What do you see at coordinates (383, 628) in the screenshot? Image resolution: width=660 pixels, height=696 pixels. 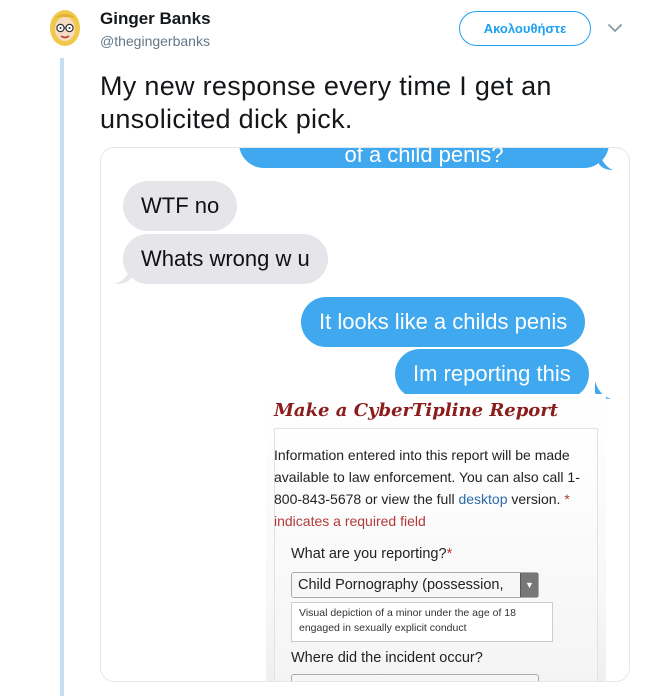 I see `help-line: engaged in sexually explicit conduct` at bounding box center [383, 628].